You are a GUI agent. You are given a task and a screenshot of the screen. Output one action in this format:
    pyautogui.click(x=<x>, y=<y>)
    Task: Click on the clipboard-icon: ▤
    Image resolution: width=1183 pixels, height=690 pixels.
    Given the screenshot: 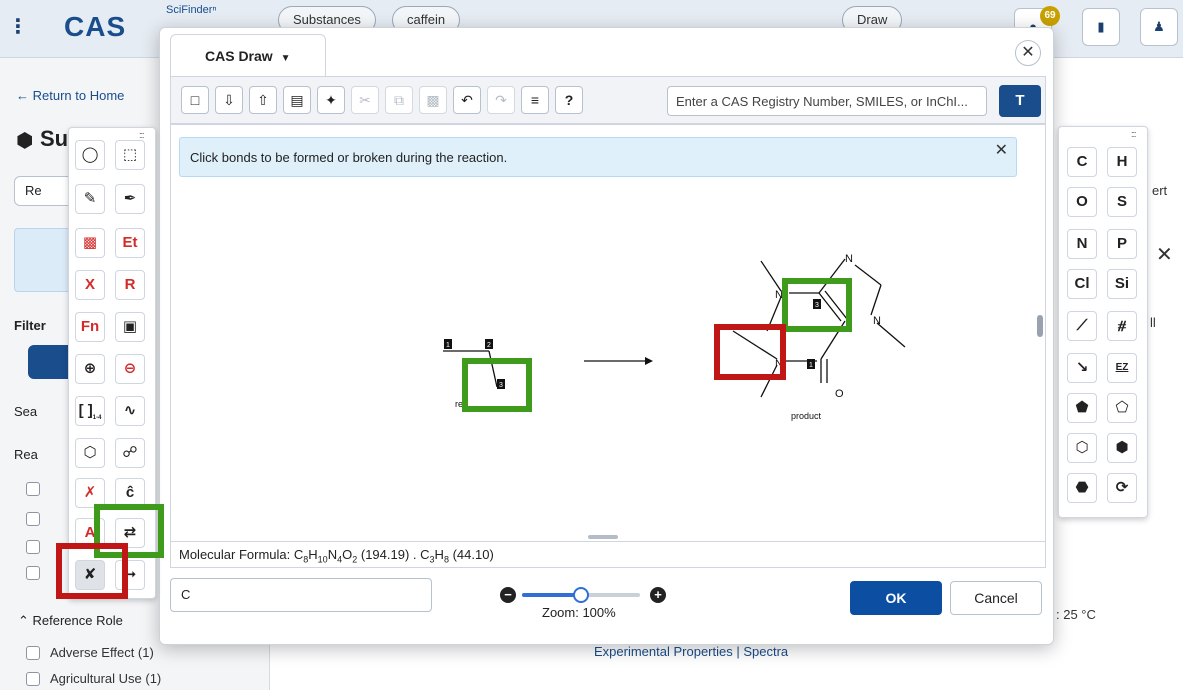 What is the action you would take?
    pyautogui.click(x=297, y=100)
    